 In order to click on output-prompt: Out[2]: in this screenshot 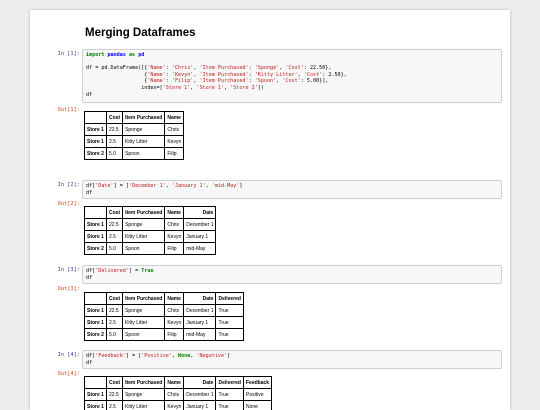, I will do `click(56, 204)`.